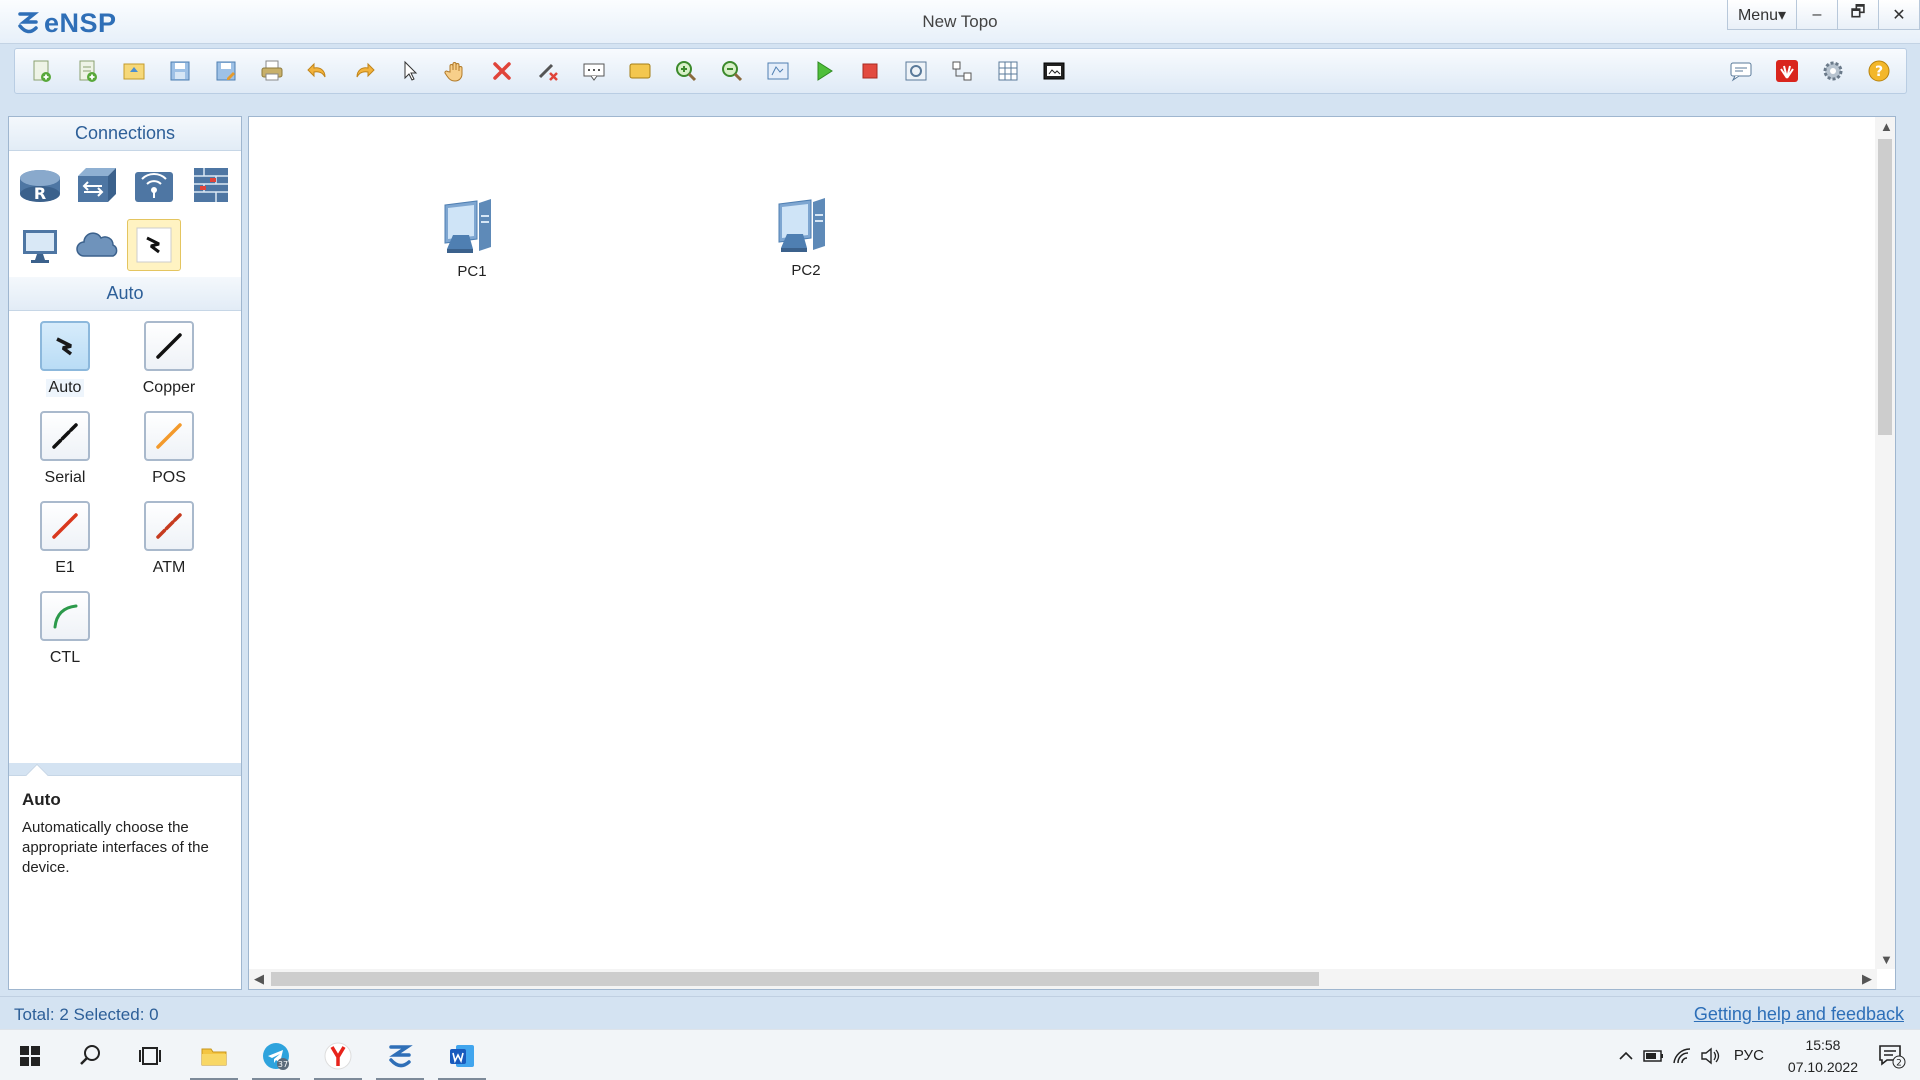  Describe the element at coordinates (1885, 287) in the screenshot. I see `vertical-scroll-thumb` at that location.